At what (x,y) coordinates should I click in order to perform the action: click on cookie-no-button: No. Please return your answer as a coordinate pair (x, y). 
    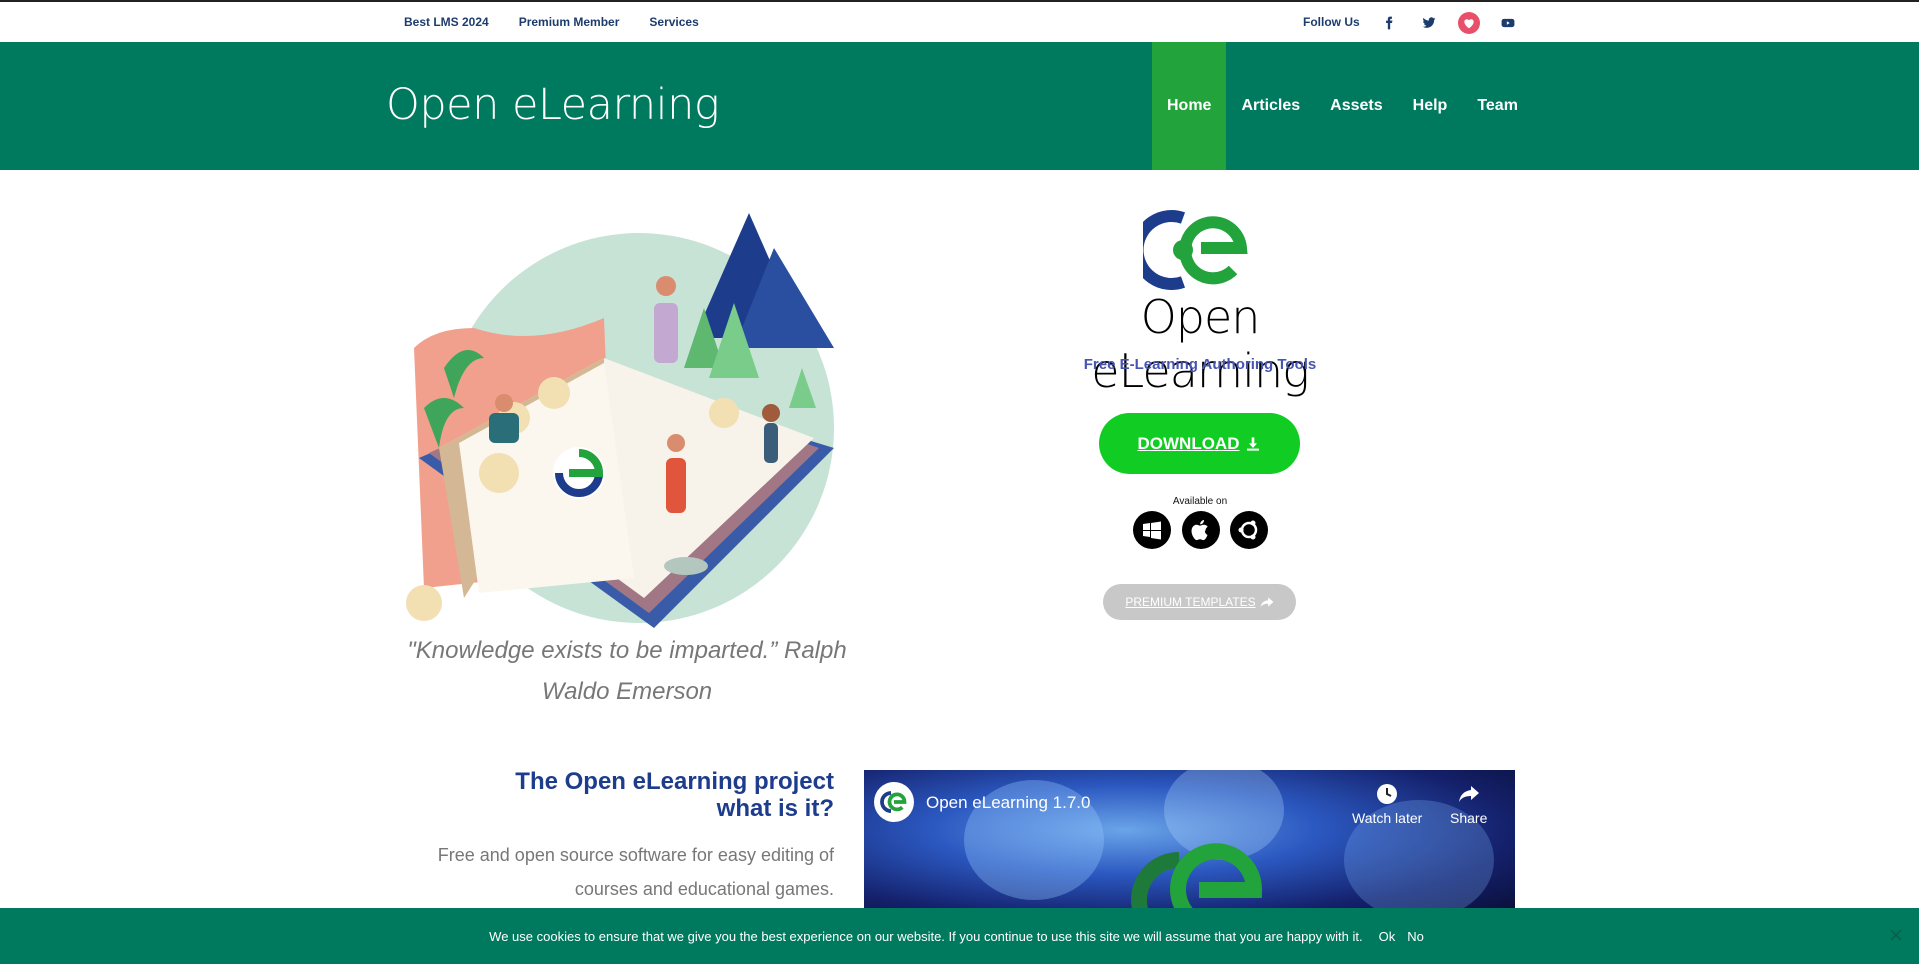
    Looking at the image, I should click on (1415, 936).